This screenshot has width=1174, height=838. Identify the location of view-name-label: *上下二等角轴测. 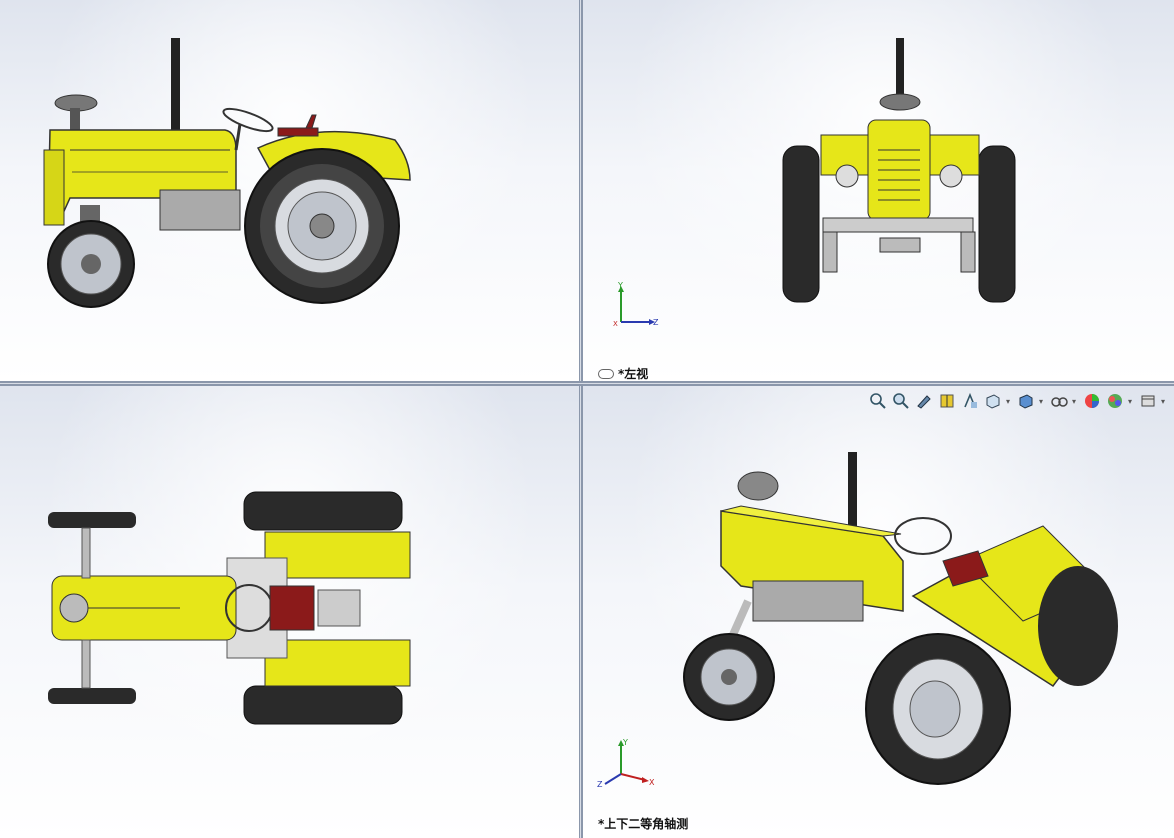
(643, 823).